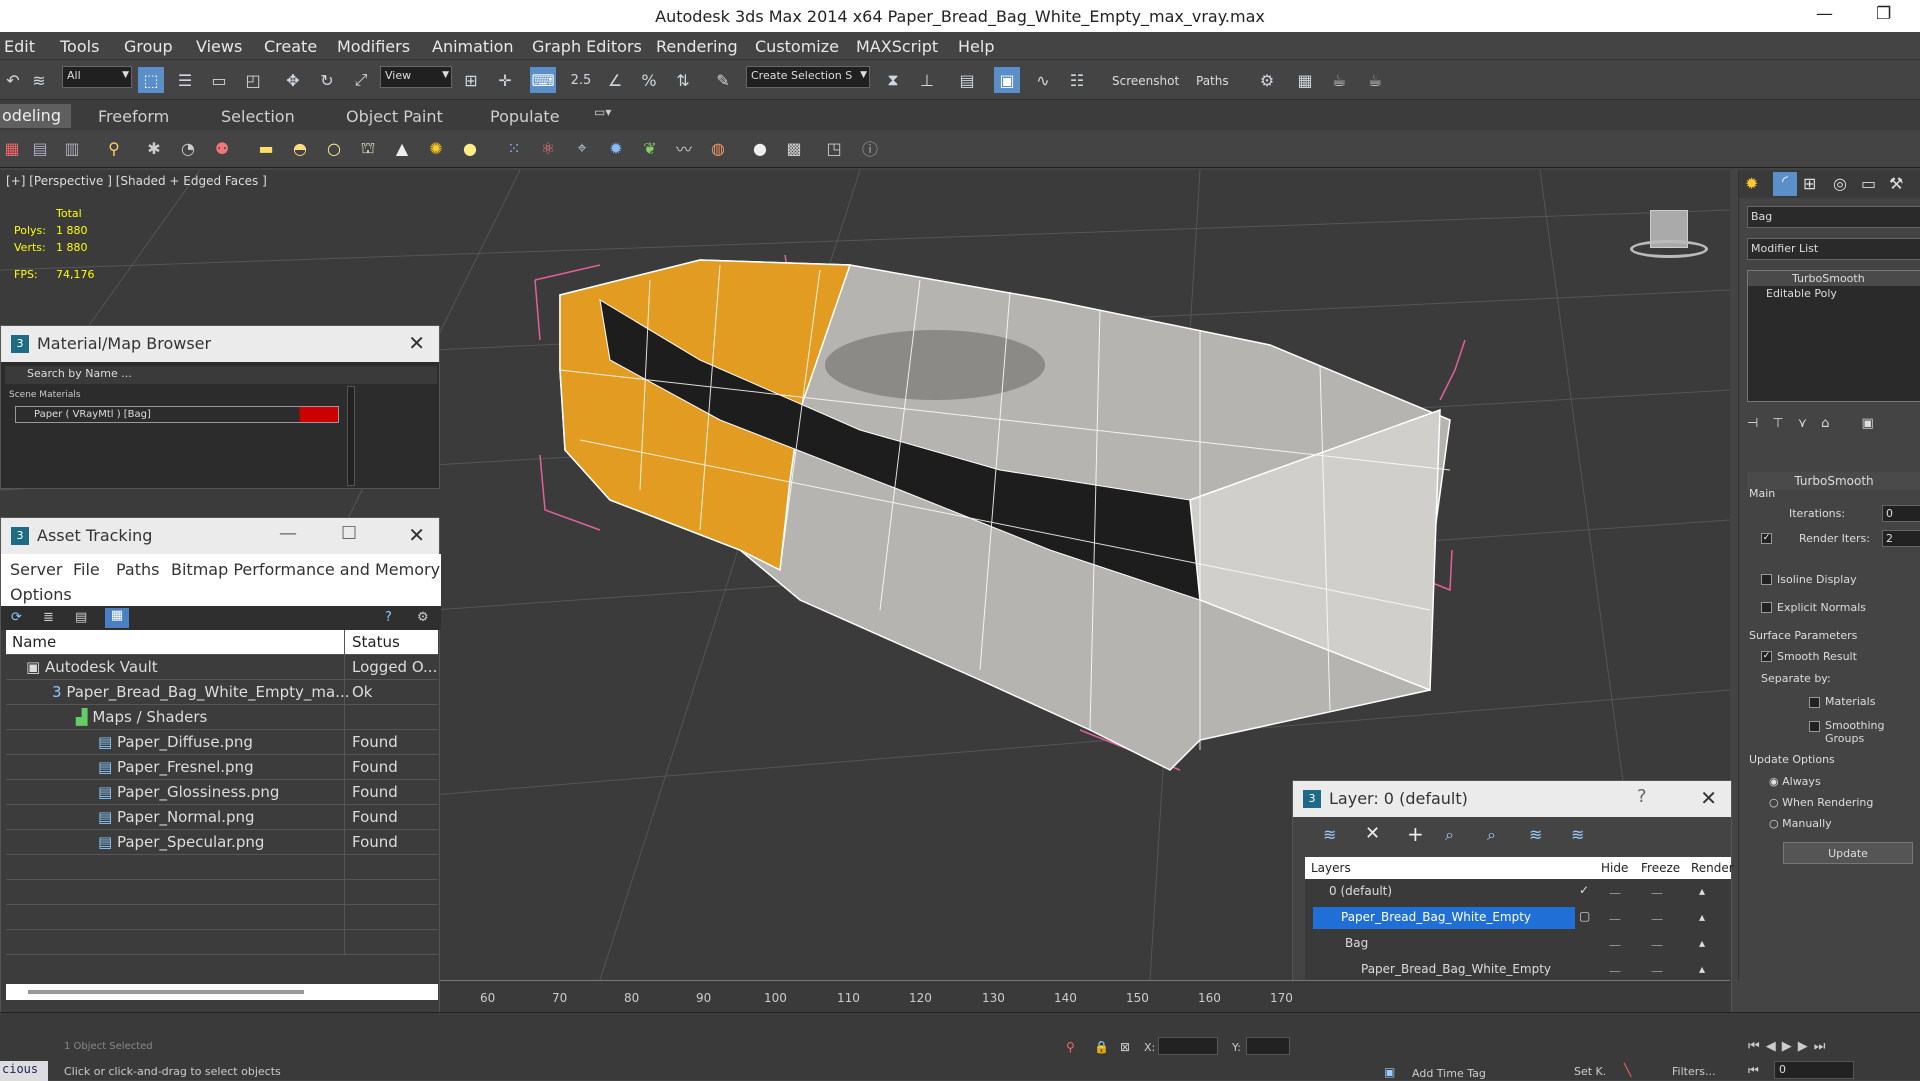 This screenshot has width=1920, height=1081. I want to click on hide-all-icon: ≋, so click(1535, 834).